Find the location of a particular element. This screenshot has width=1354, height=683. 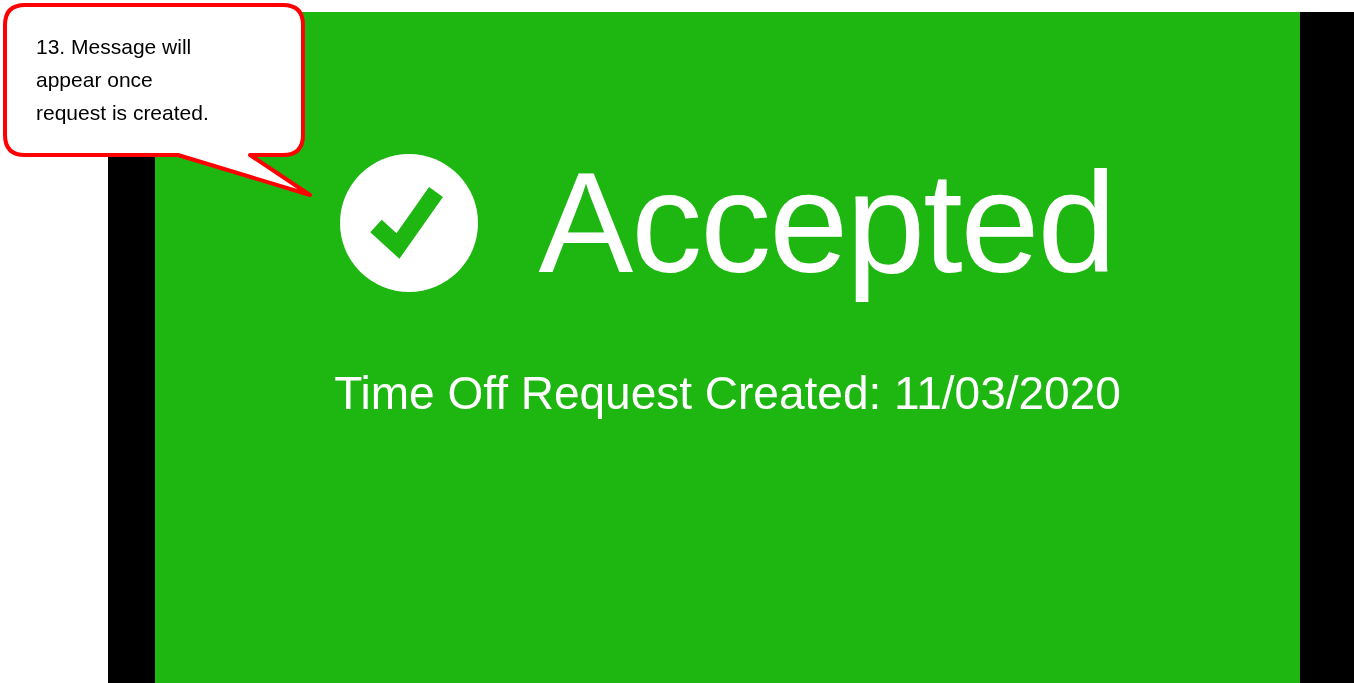

check-circle-icon is located at coordinates (409, 223).